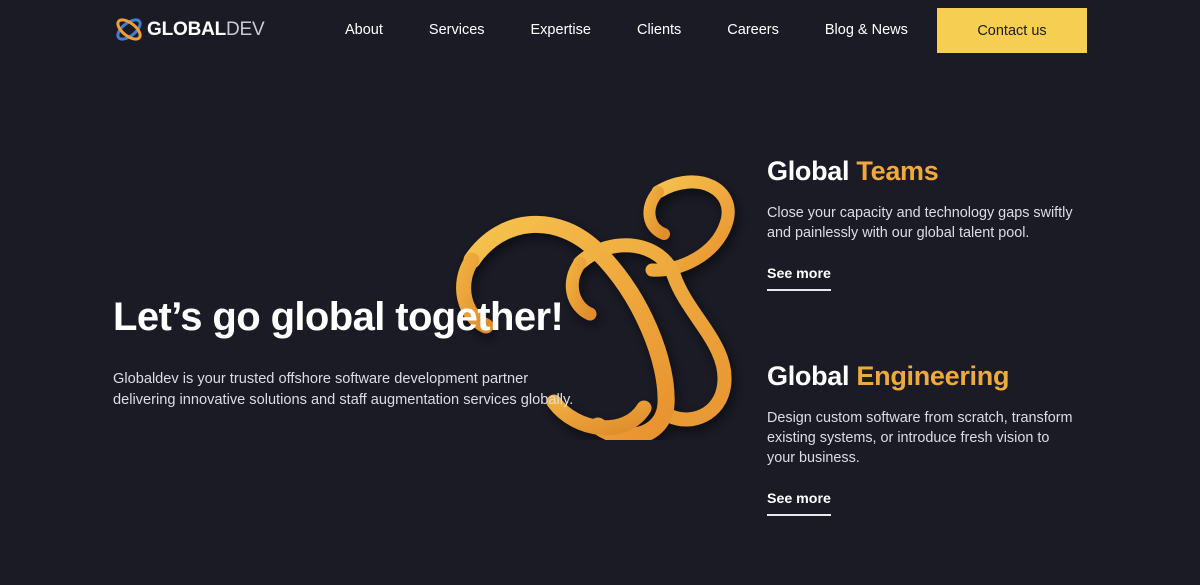 Image resolution: width=1200 pixels, height=585 pixels. I want to click on logo-text: GLOBALDEV, so click(206, 29).